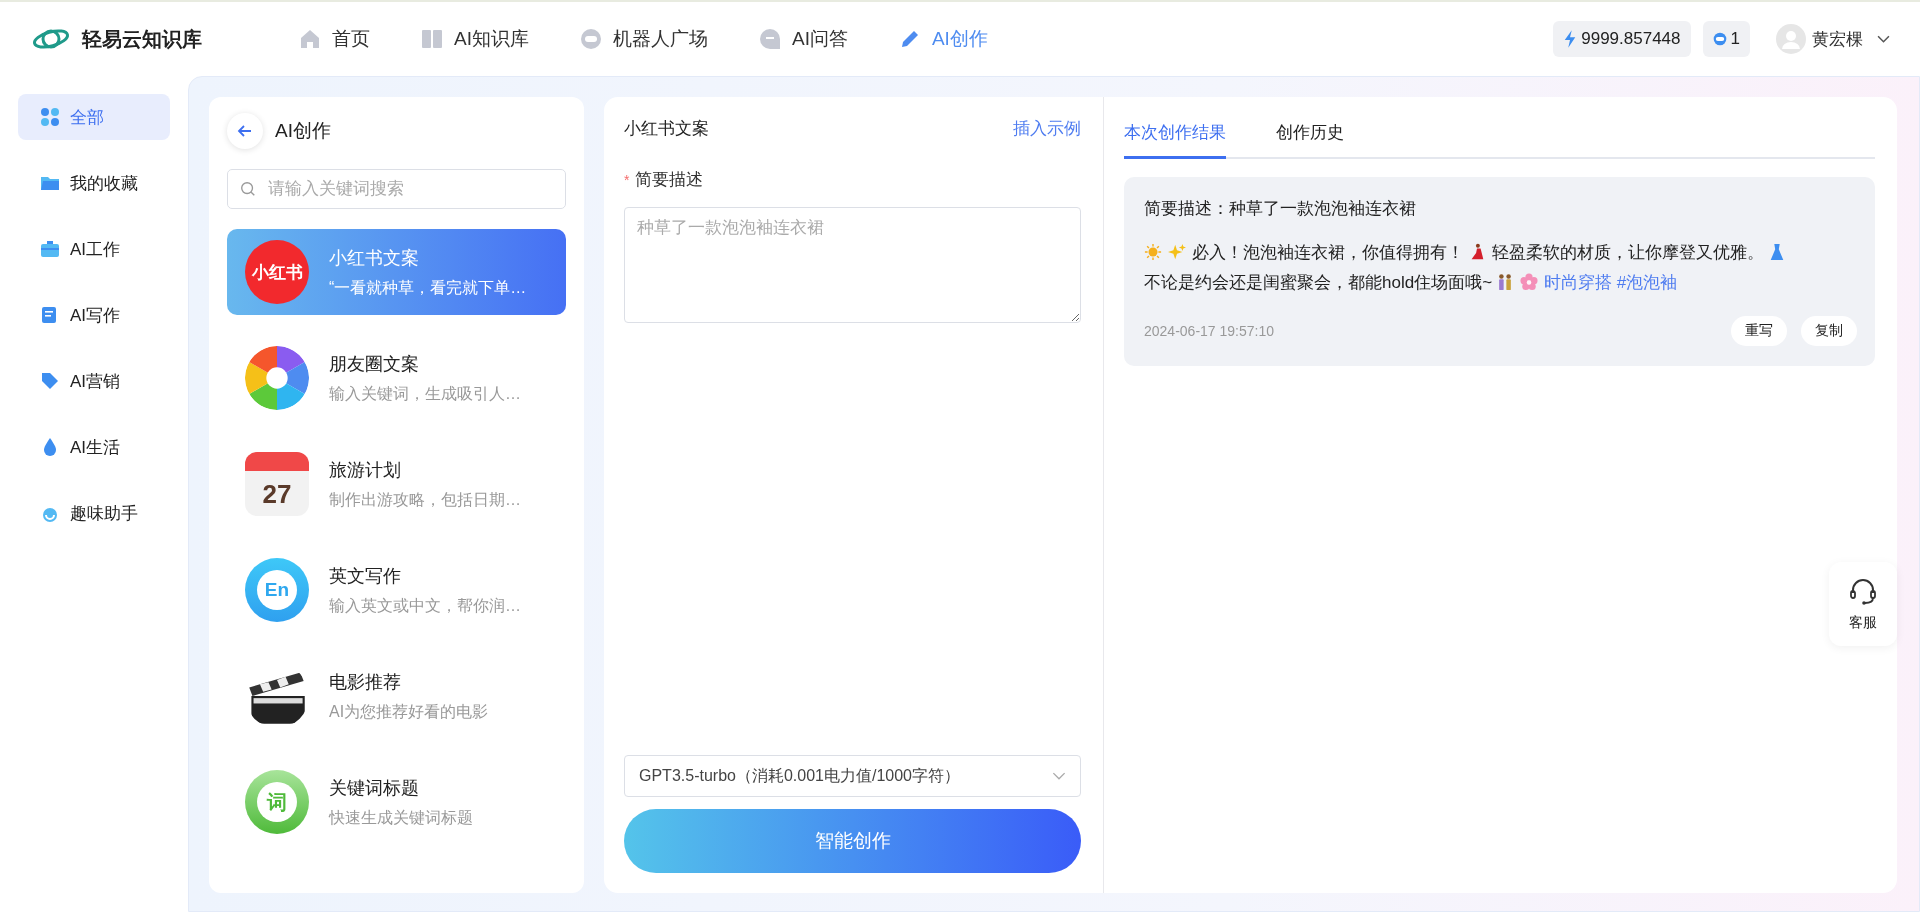  What do you see at coordinates (94, 381) in the screenshot?
I see `category-item: AI营销` at bounding box center [94, 381].